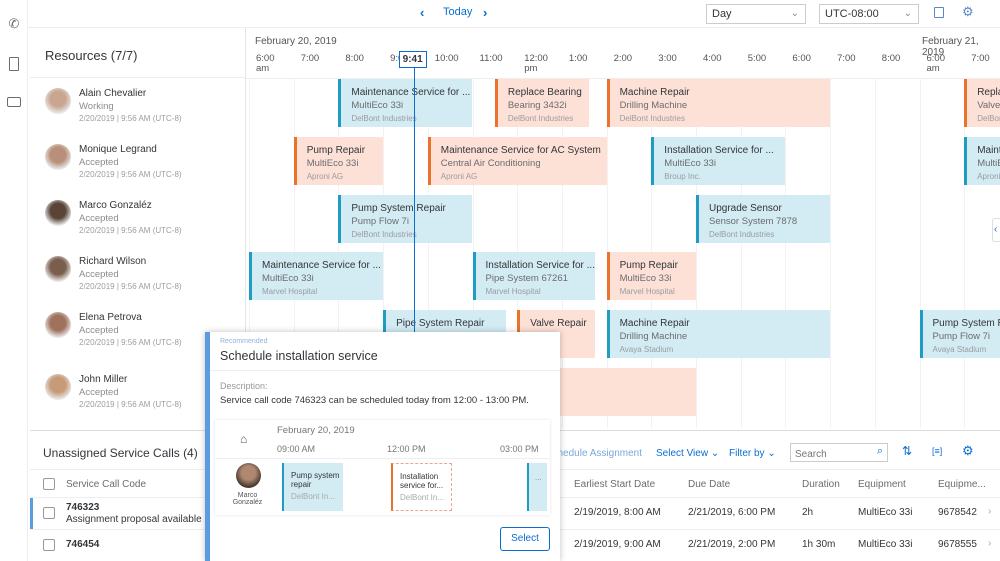  I want to click on filter-by-dropdown: Filter by ⌄, so click(752, 453).